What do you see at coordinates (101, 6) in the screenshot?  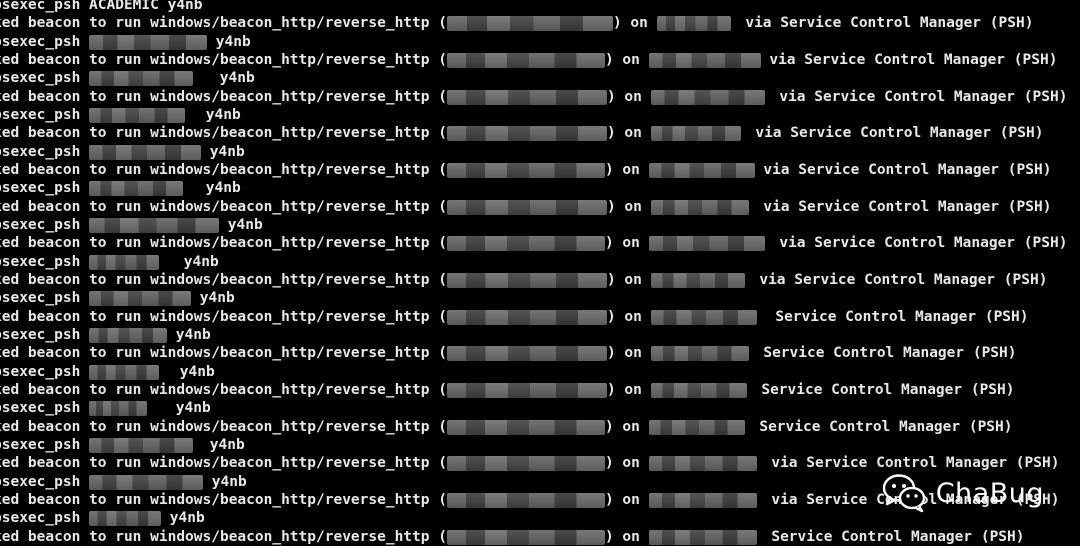 I see `line-text: psexec_psh ACADEMIC y4nb` at bounding box center [101, 6].